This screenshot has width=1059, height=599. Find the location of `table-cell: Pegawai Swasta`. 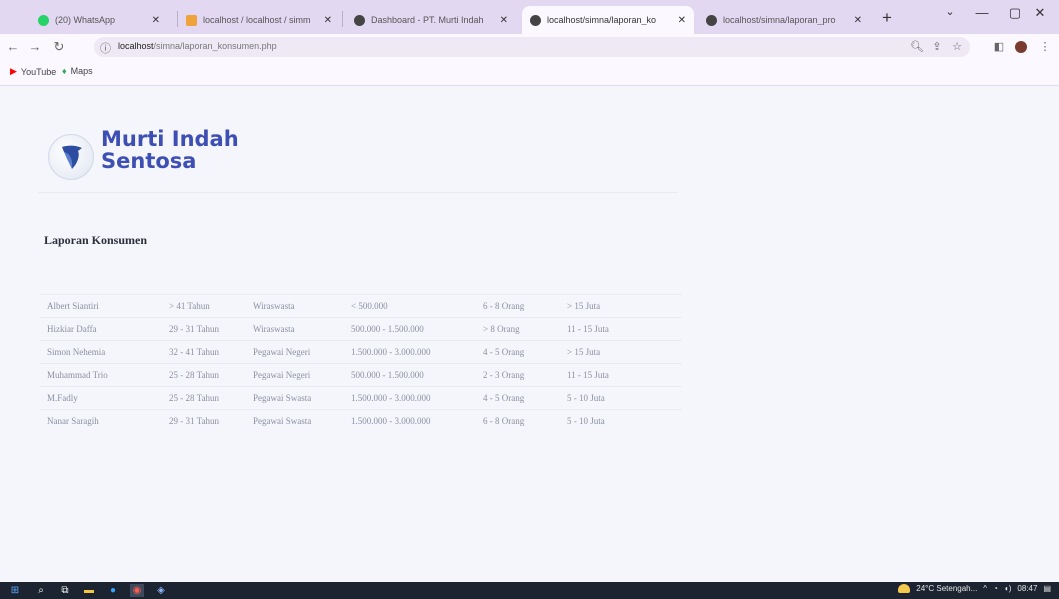

table-cell: Pegawai Swasta is located at coordinates (295, 397).